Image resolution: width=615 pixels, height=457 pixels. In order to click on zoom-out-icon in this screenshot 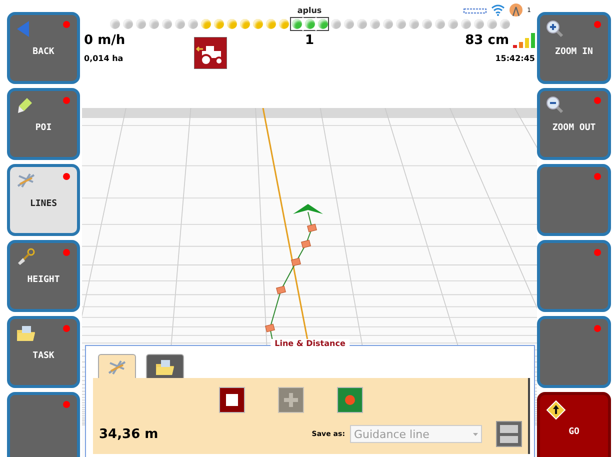, I will do `click(555, 105)`.